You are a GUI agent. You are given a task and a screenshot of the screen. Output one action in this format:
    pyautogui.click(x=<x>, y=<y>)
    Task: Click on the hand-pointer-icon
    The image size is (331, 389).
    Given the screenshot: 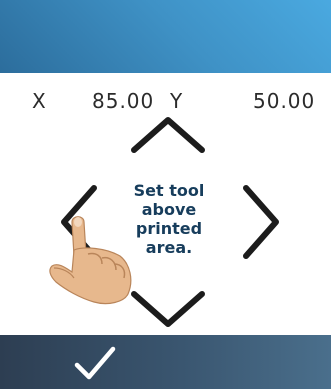 What is the action you would take?
    pyautogui.click(x=90, y=260)
    